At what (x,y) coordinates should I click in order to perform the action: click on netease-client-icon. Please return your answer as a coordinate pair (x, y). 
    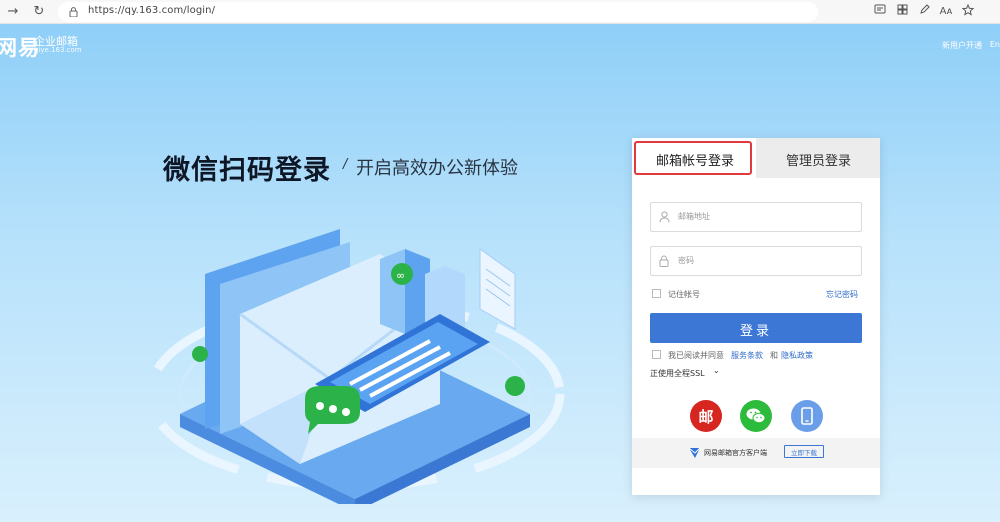
    Looking at the image, I should click on (694, 452).